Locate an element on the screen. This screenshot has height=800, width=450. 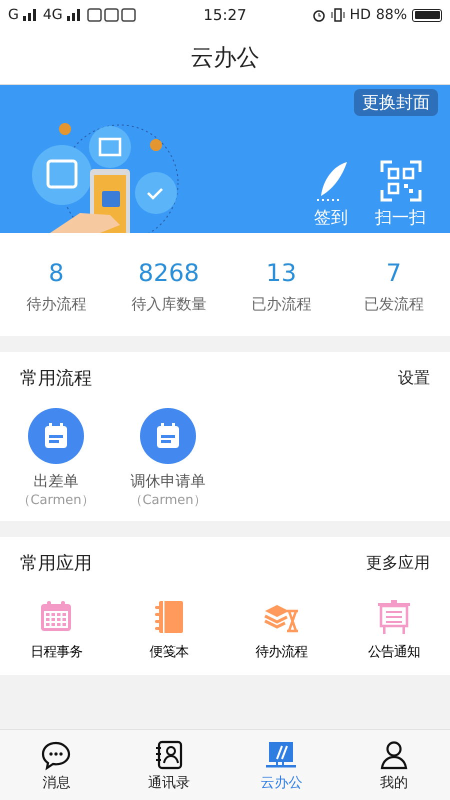
network-label: HD is located at coordinates (360, 15).